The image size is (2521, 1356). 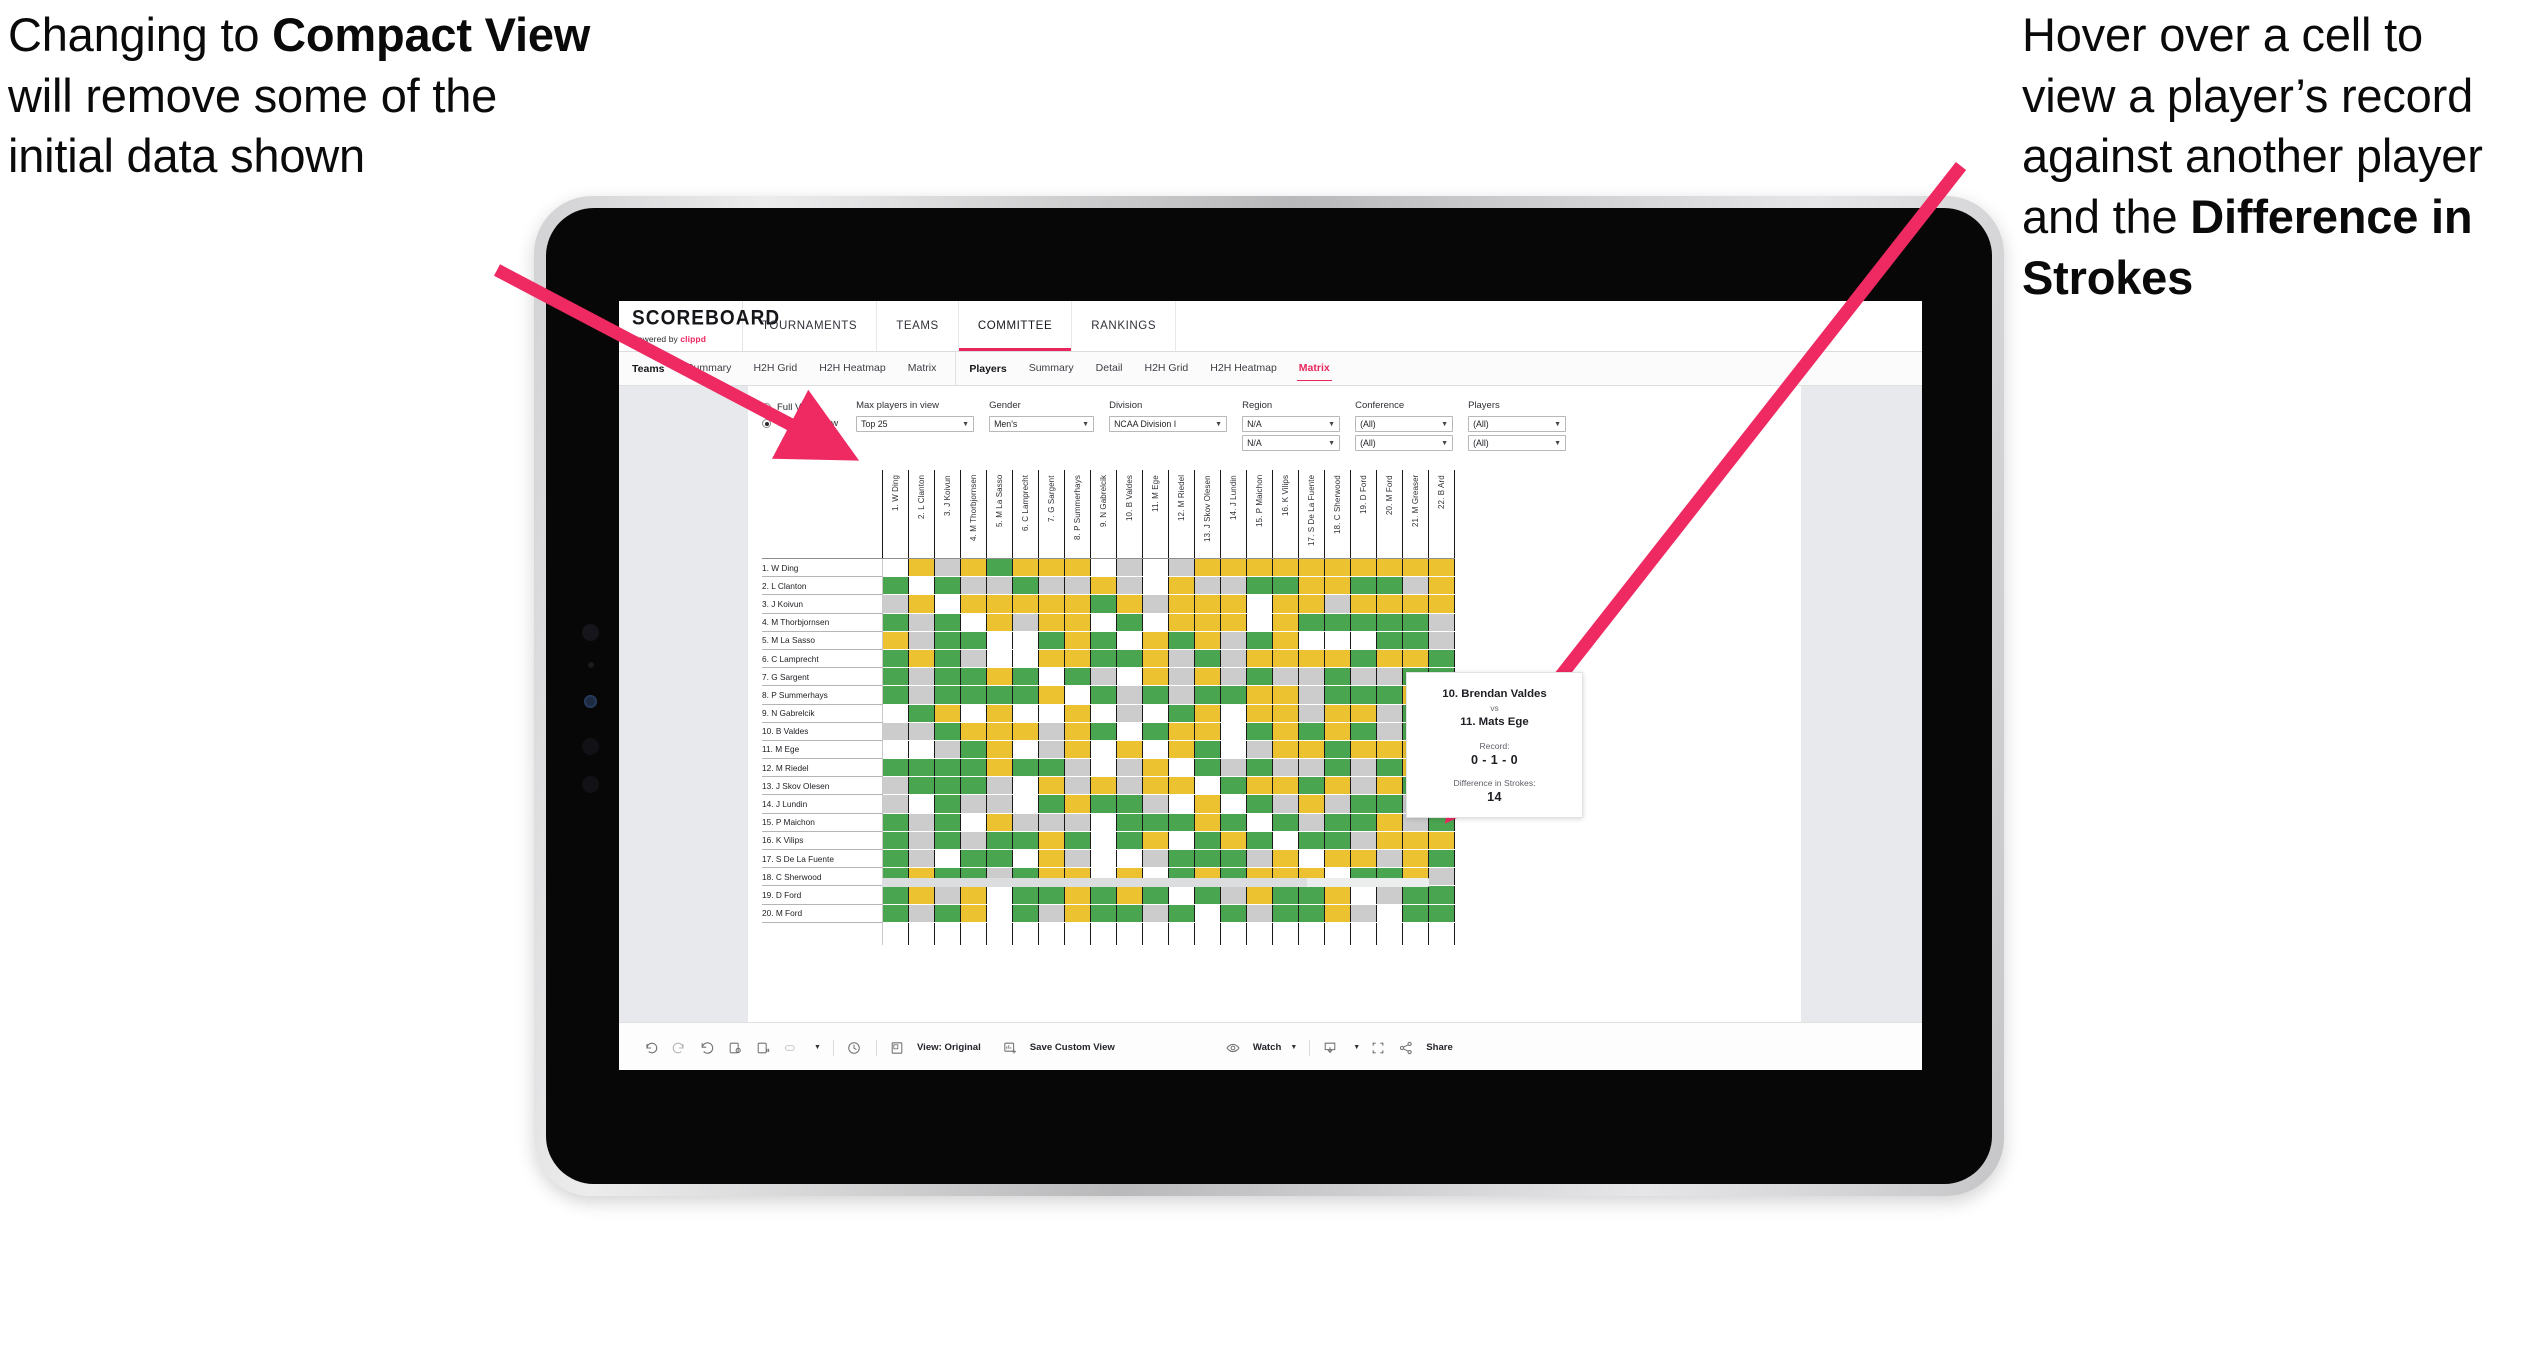 What do you see at coordinates (1243, 368) in the screenshot?
I see `subnav-players-h2h-heatmap: H2H Heatmap` at bounding box center [1243, 368].